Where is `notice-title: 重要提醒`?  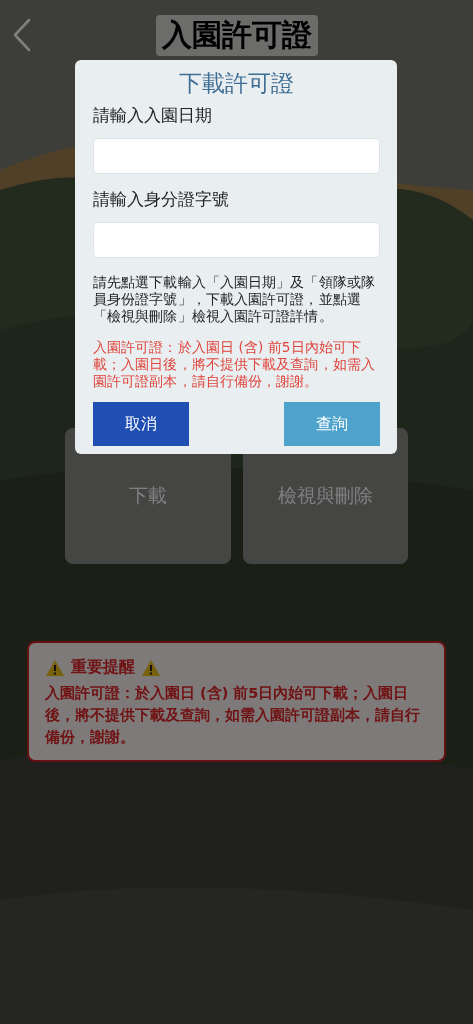
notice-title: 重要提醒 is located at coordinates (103, 667).